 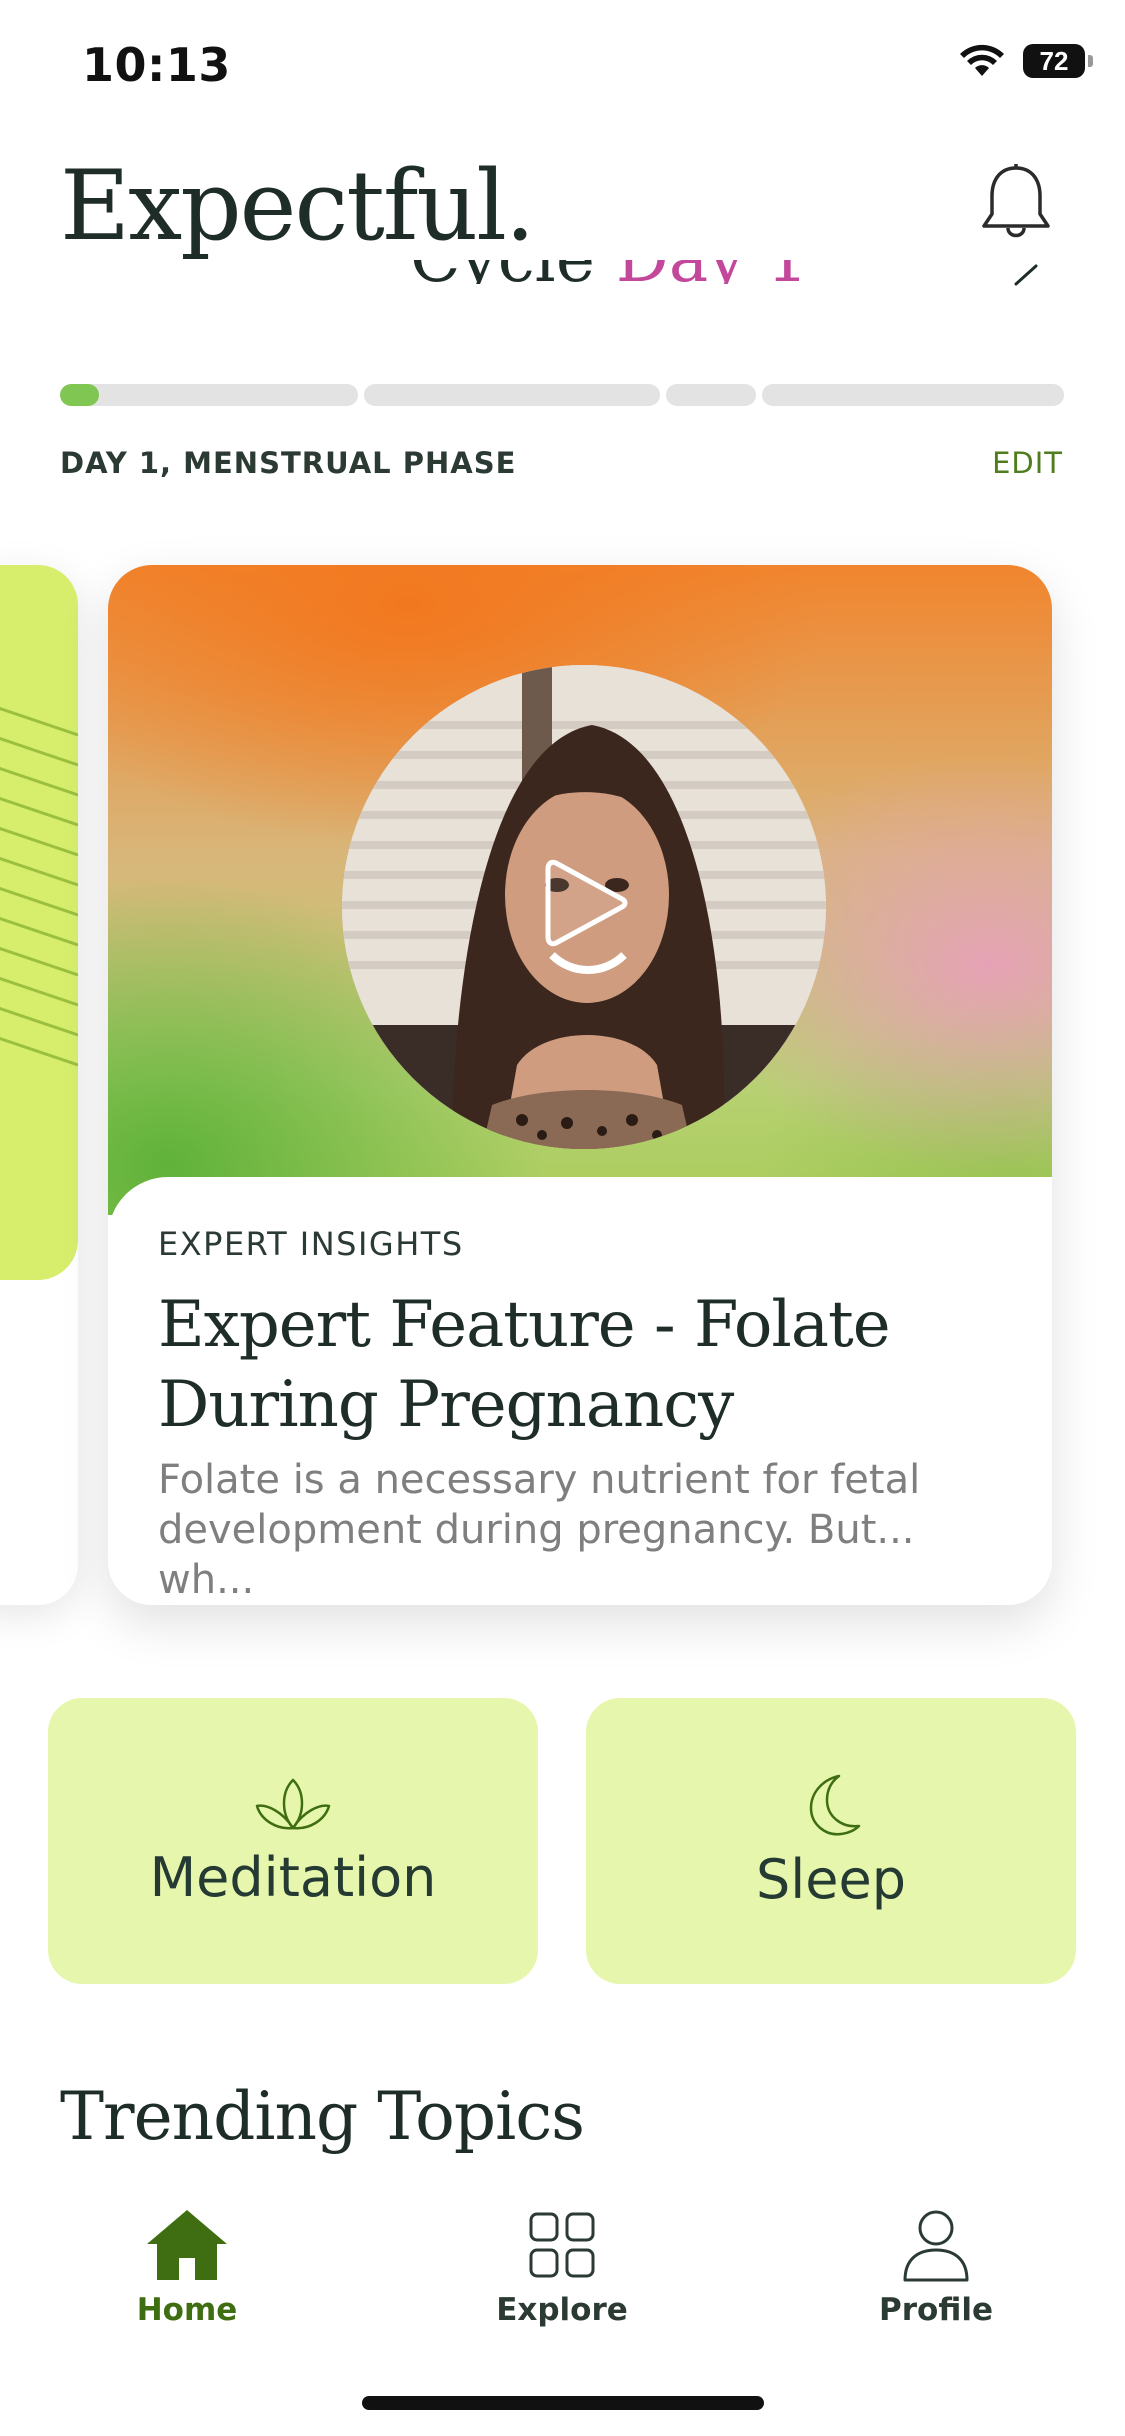 I want to click on edit-cycle-link: EDIT, so click(x=1027, y=463).